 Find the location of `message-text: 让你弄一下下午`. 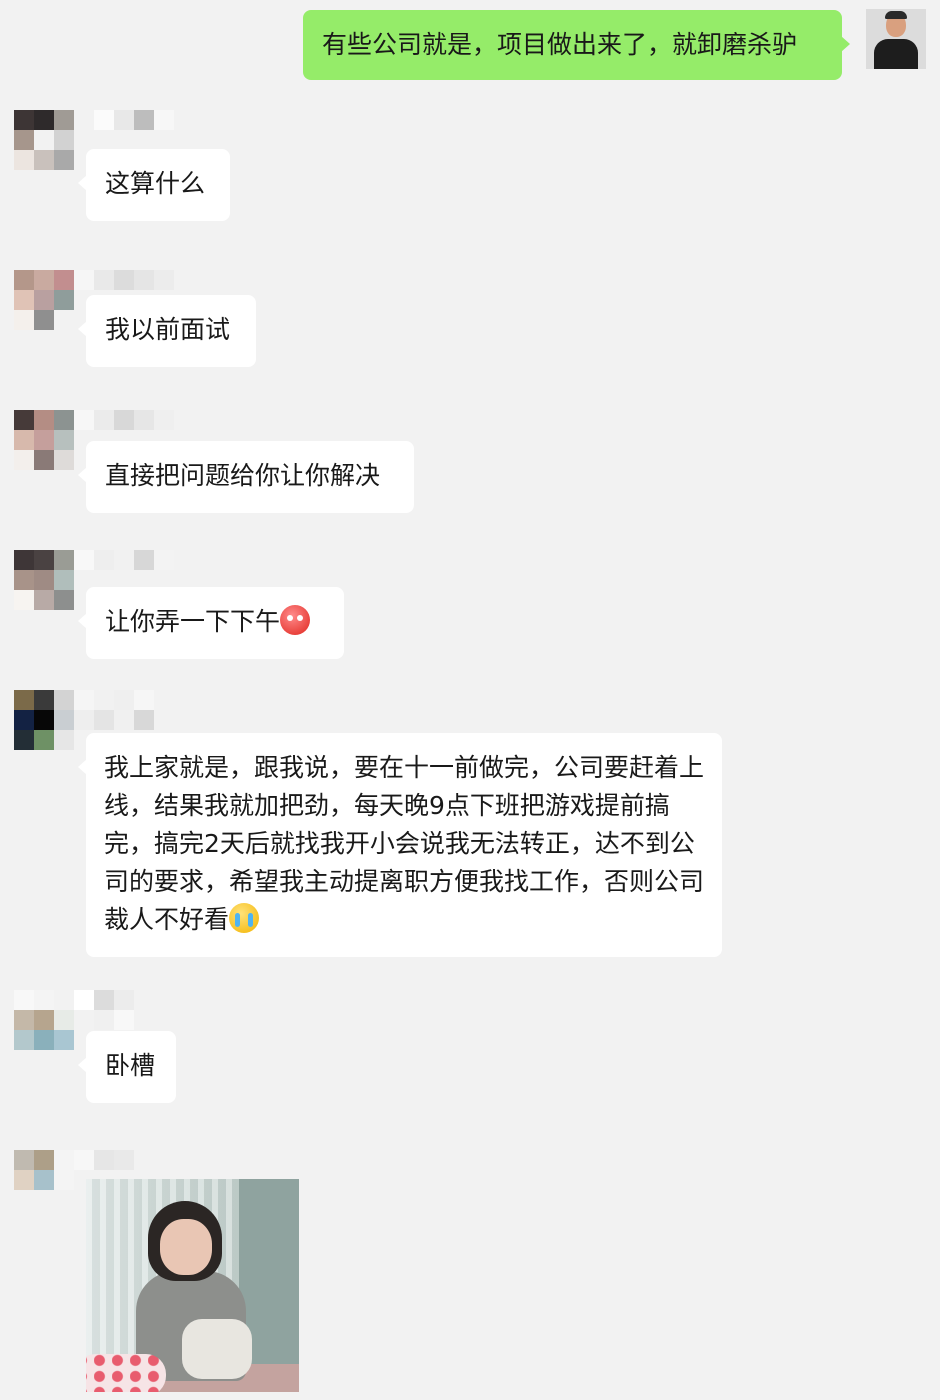

message-text: 让你弄一下下午 is located at coordinates (193, 621).